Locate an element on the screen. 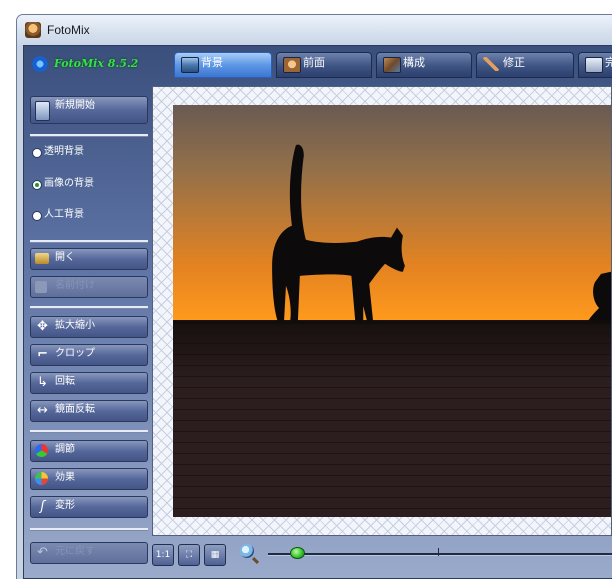  retouch-tab-icon is located at coordinates (491, 64).